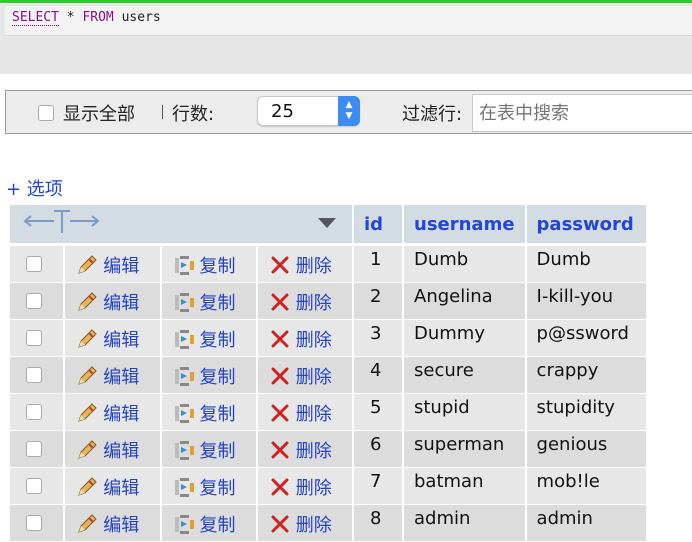 The height and width of the screenshot is (542, 692). Describe the element at coordinates (464, 449) in the screenshot. I see `cell-username: superman` at that location.